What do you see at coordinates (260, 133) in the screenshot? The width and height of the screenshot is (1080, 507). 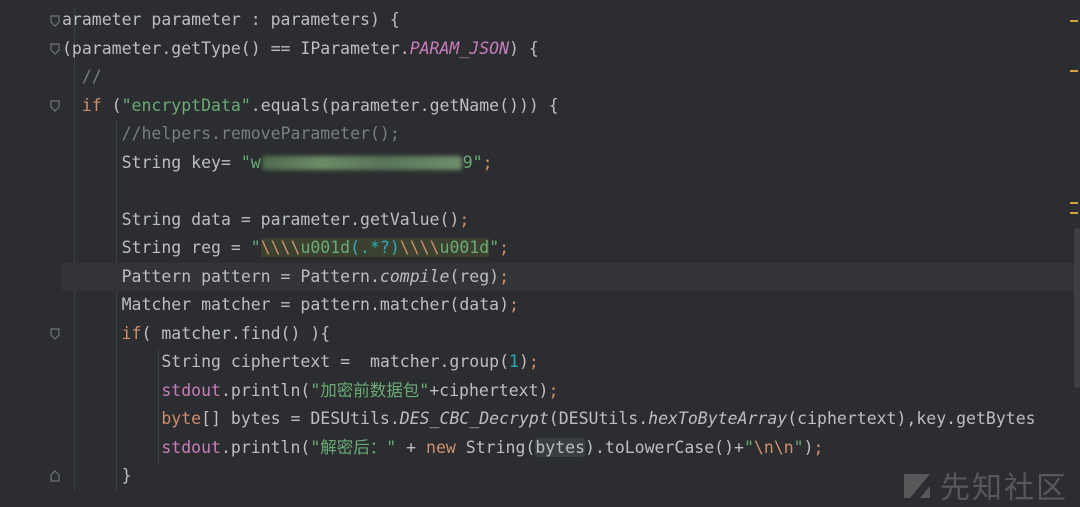 I see `code-line-5: //helpers.removeParameter();` at bounding box center [260, 133].